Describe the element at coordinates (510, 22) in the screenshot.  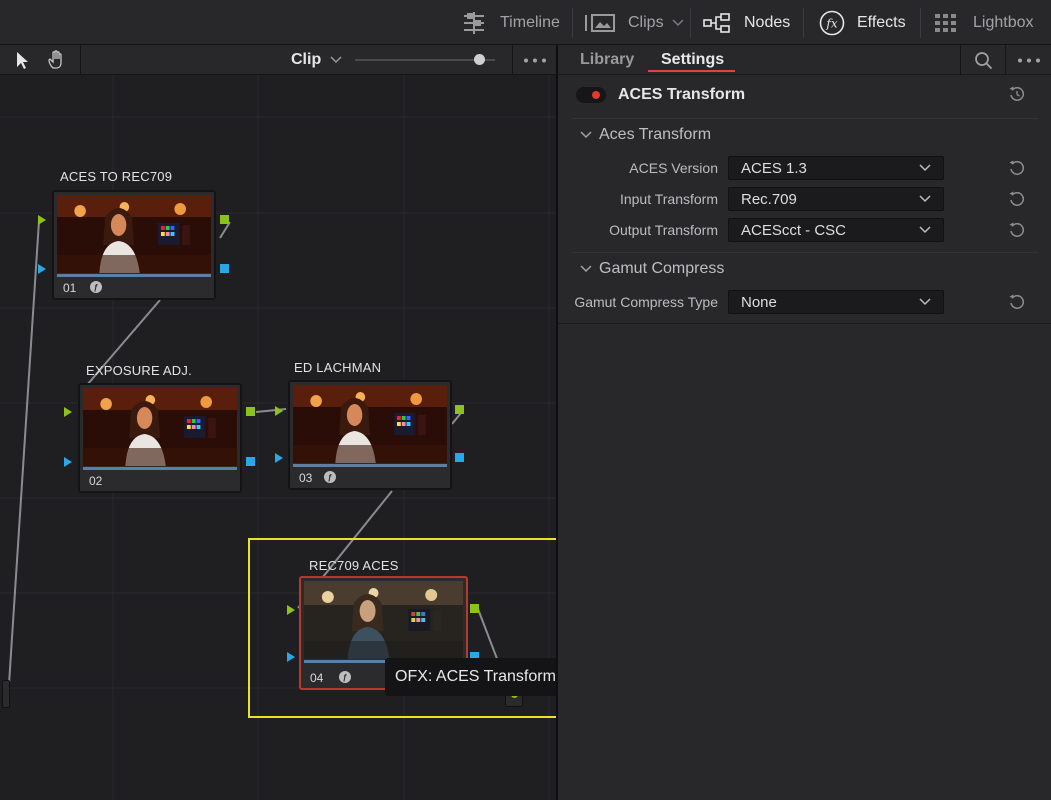
I see `timeline-button: Timeline` at that location.